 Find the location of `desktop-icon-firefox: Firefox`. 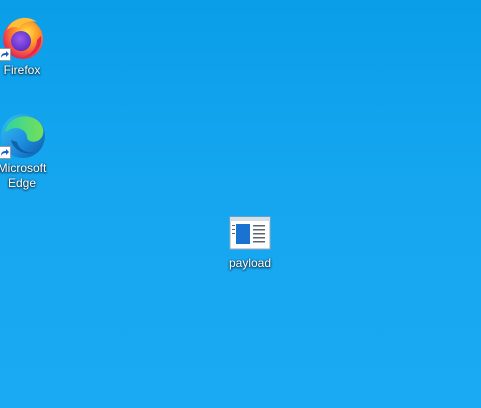

desktop-icon-firefox: Firefox is located at coordinates (30, 45).